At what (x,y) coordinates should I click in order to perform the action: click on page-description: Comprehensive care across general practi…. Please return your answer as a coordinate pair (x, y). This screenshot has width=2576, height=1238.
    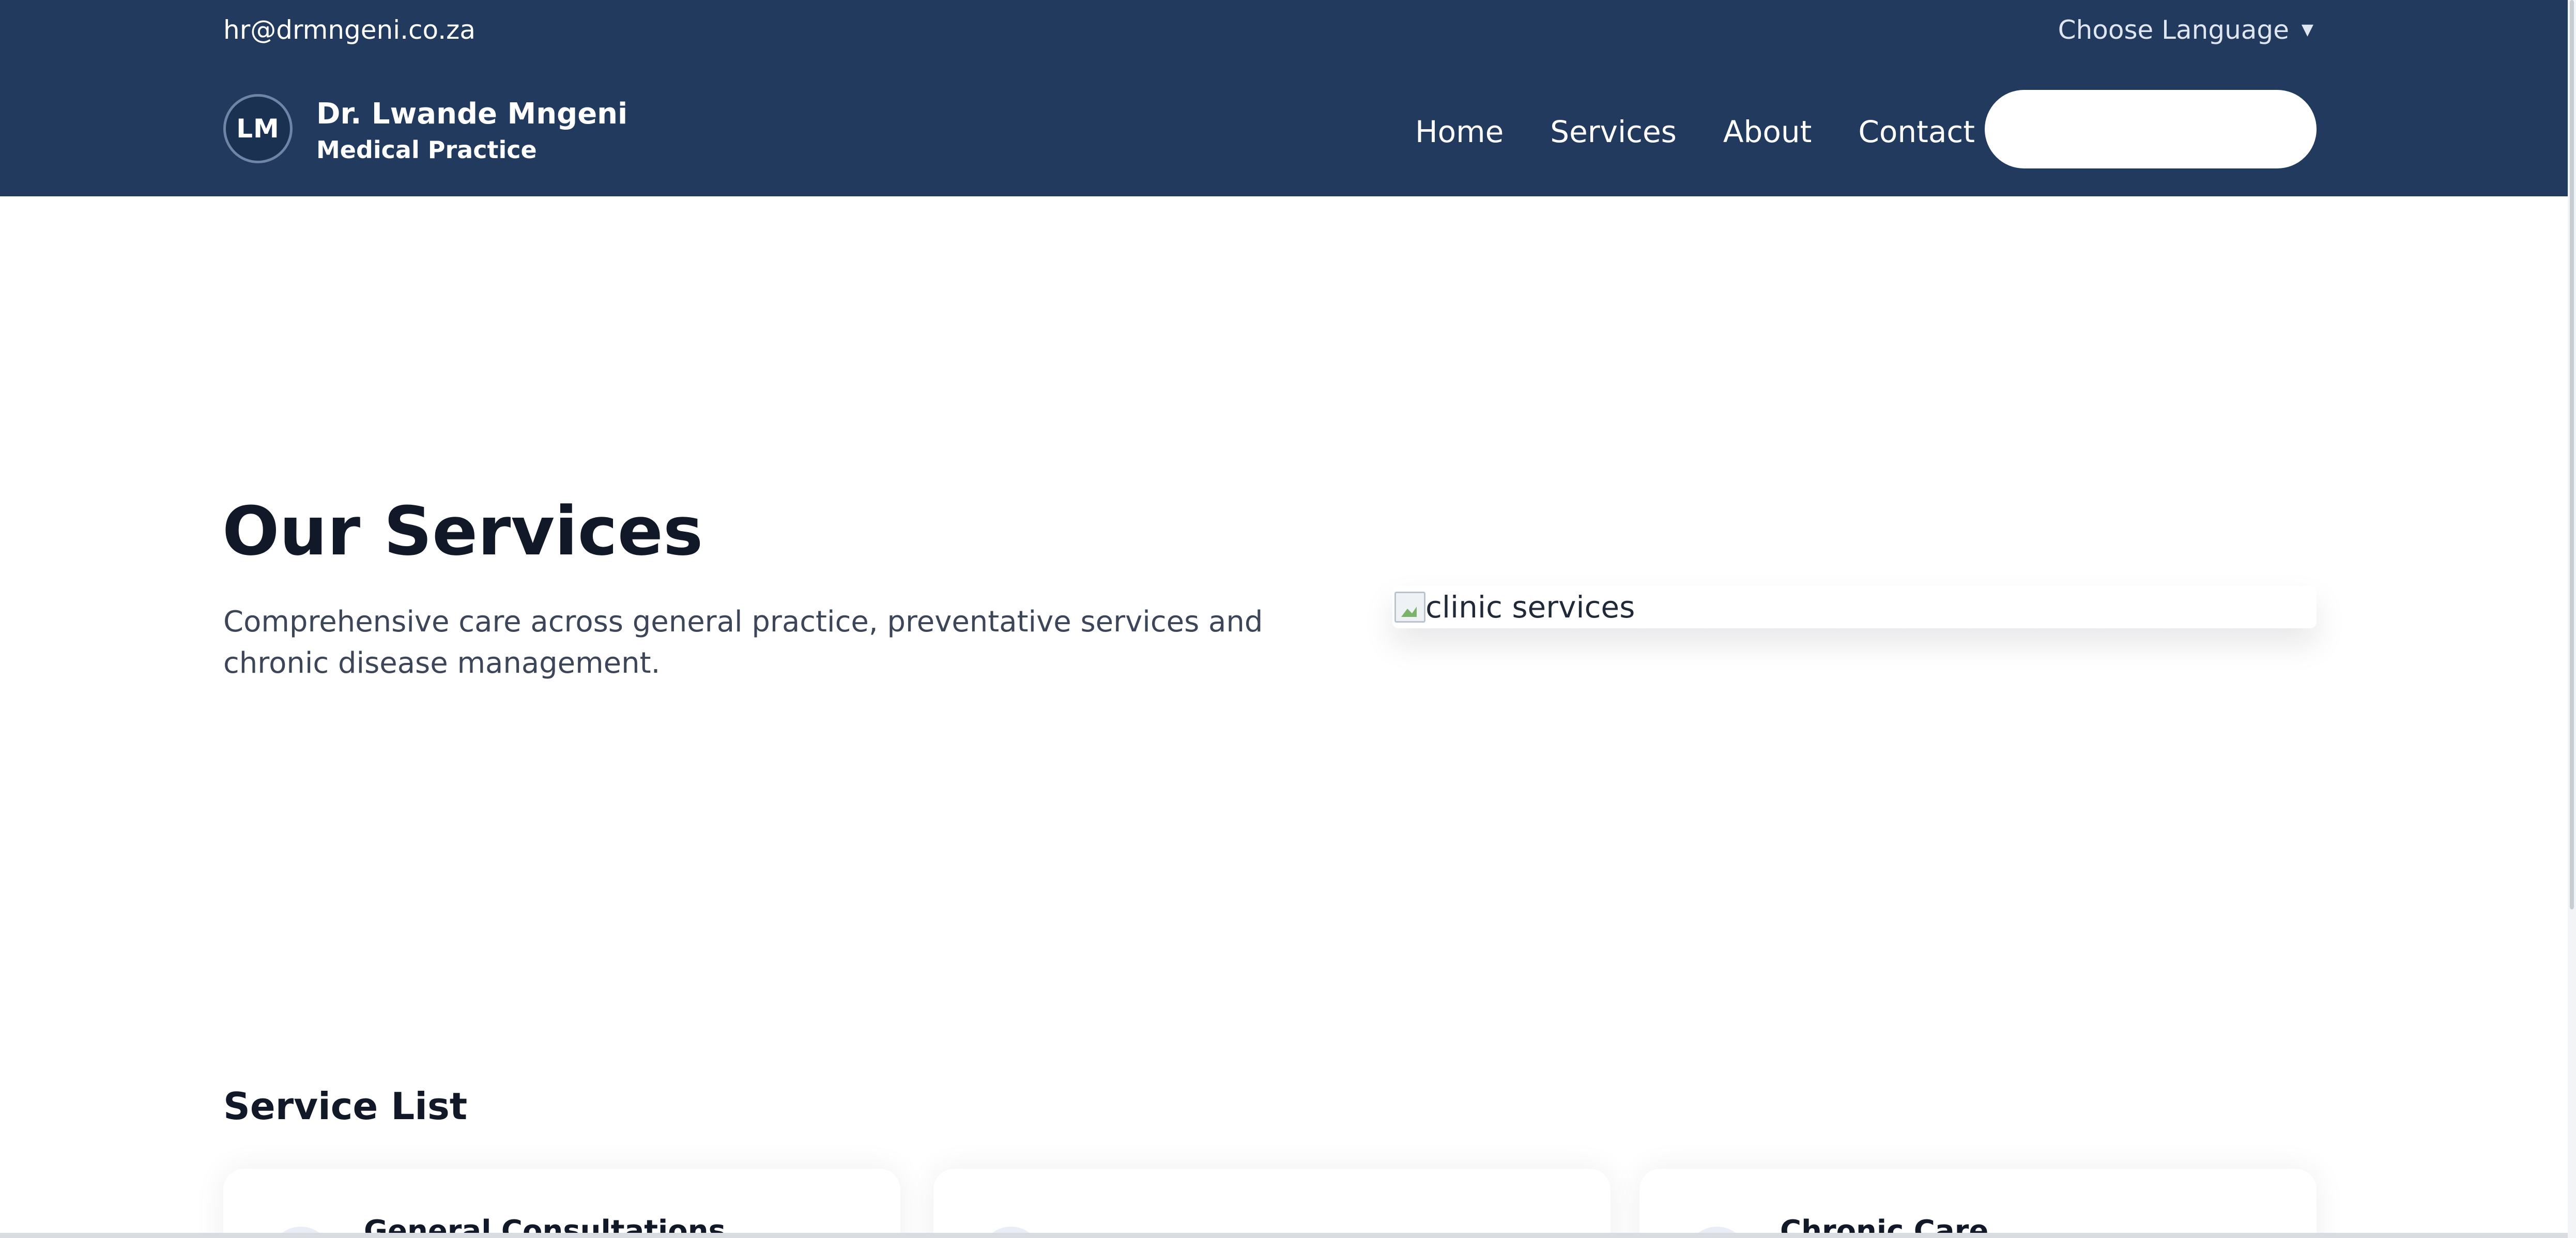
    Looking at the image, I should click on (743, 643).